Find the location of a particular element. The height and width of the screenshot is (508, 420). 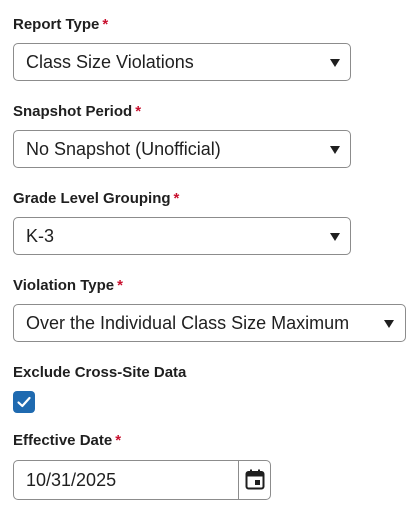

snapshot-period-label-text: Snapshot Period is located at coordinates (73, 111).